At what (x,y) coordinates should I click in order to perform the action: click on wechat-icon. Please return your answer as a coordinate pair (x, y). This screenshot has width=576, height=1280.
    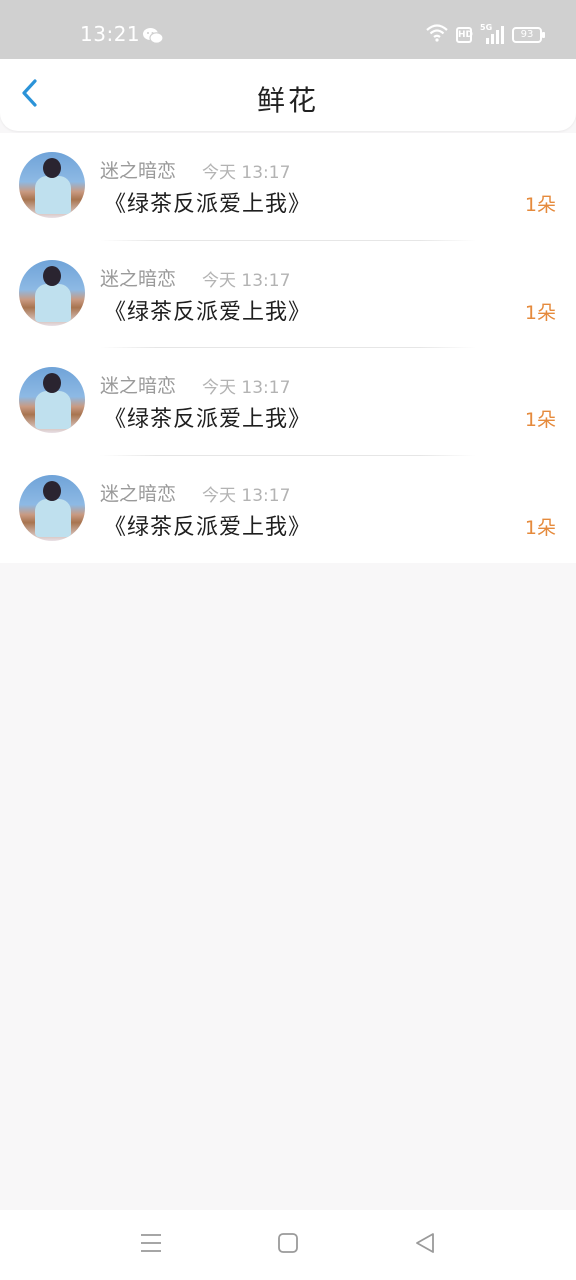
    Looking at the image, I should click on (153, 36).